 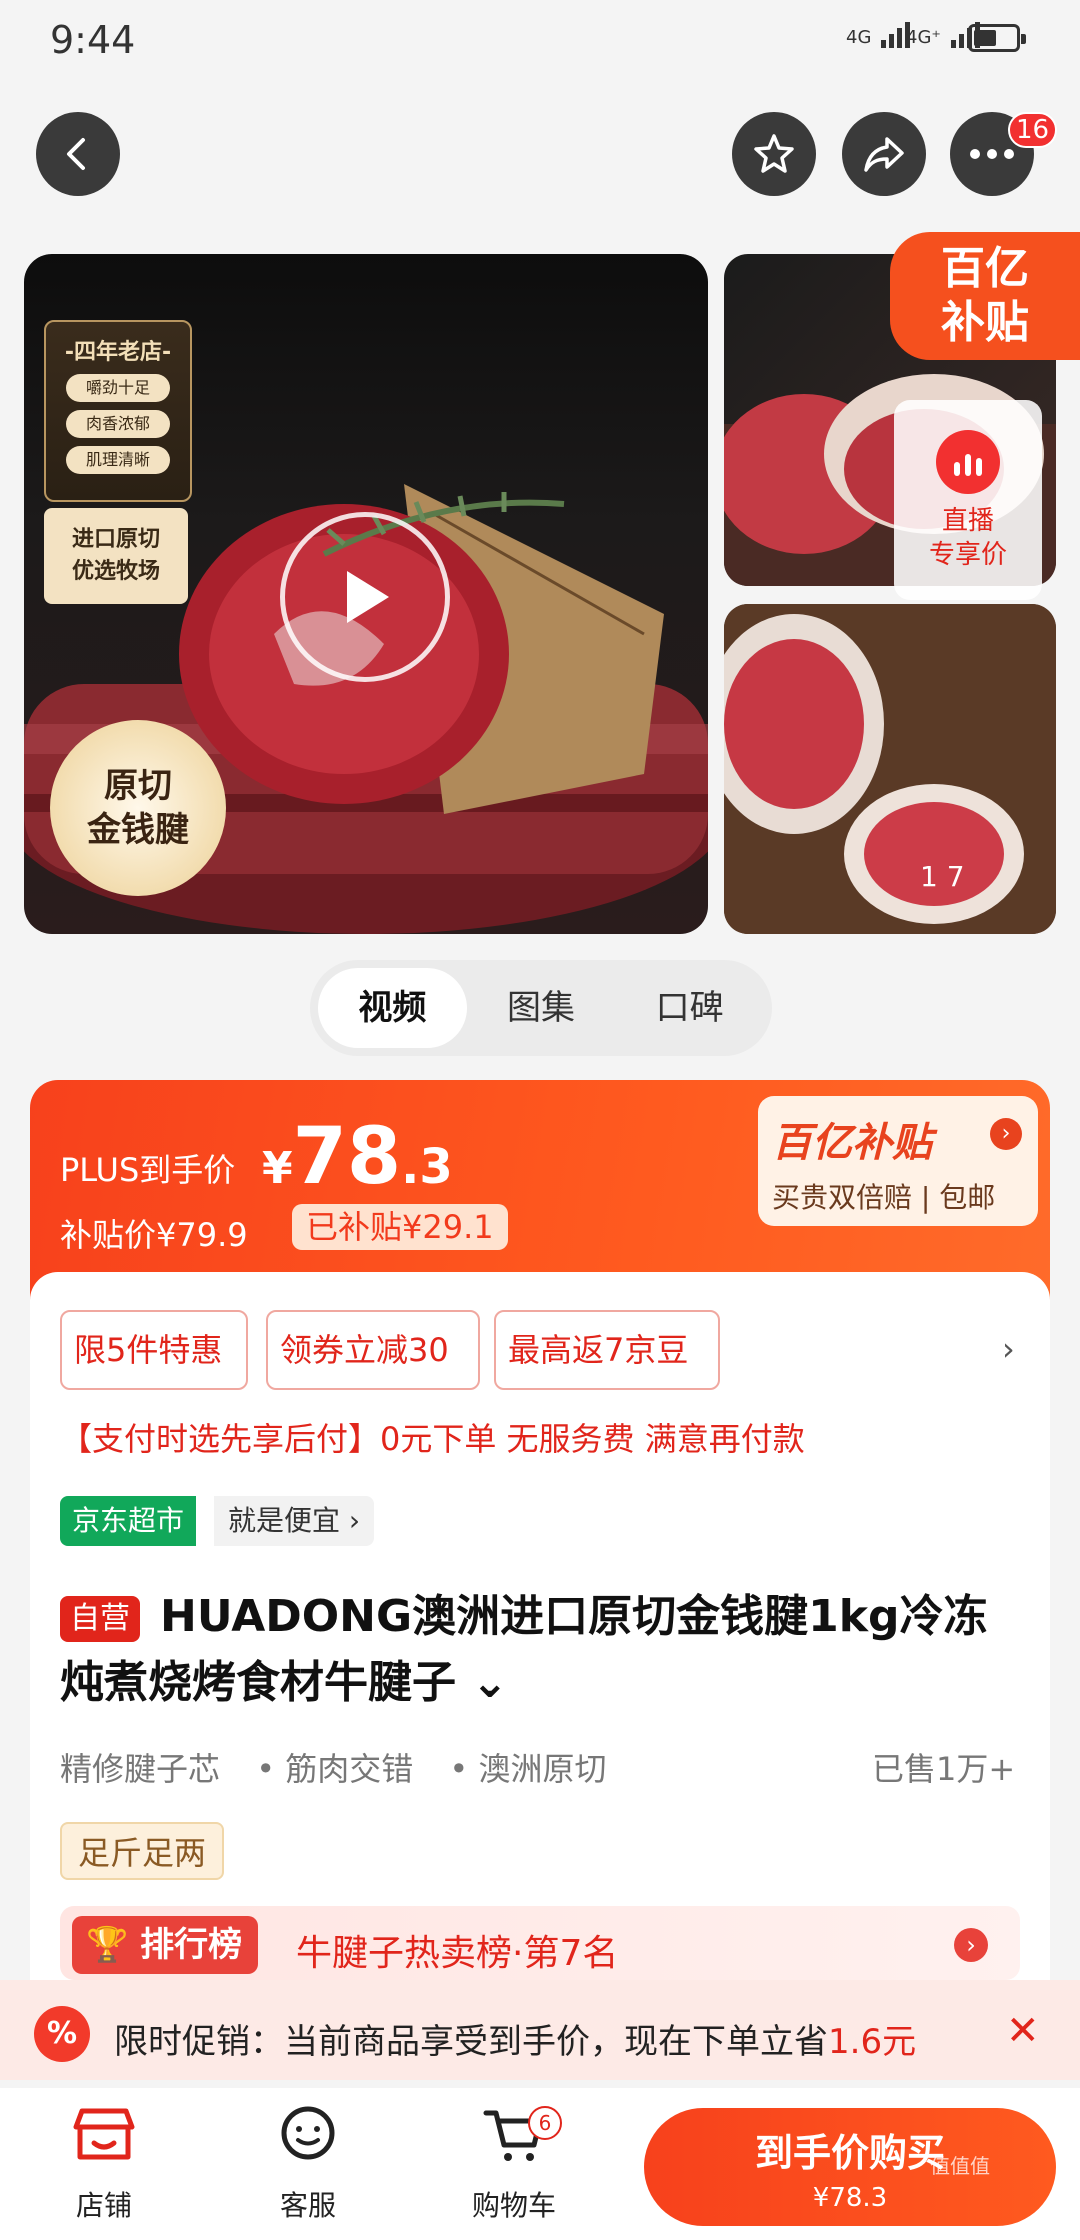 I want to click on coupon-limit-offer: 限5件特惠, so click(x=154, y=1350).